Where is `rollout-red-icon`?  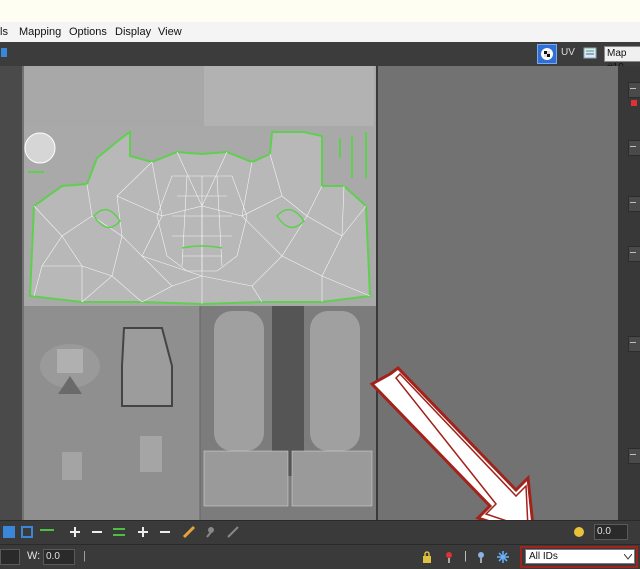
rollout-red-icon is located at coordinates (634, 103).